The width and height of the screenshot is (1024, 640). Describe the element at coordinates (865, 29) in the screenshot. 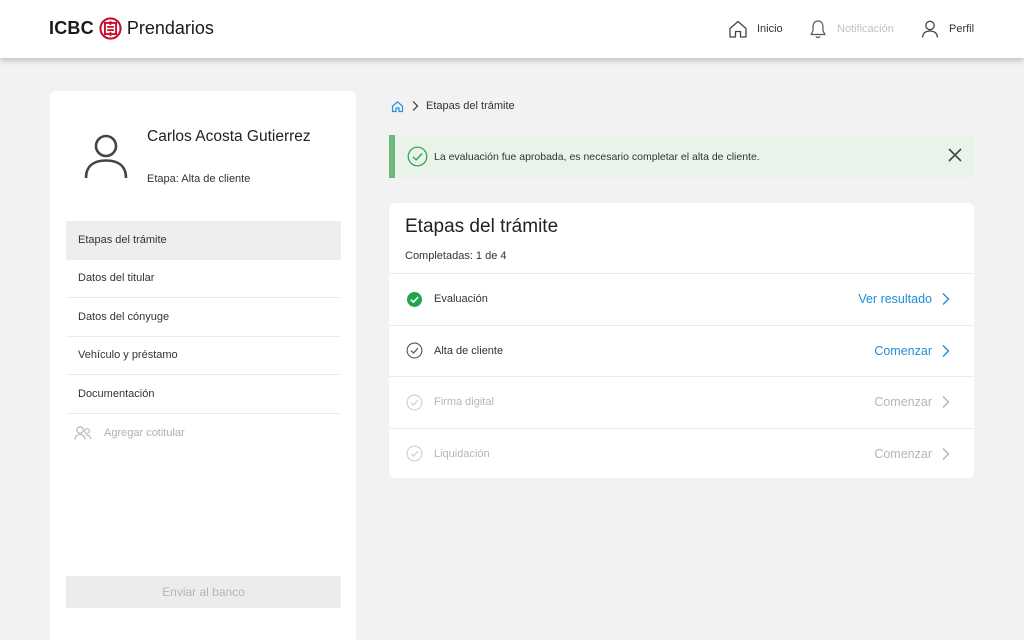

I see `nav-notificacion-label: Notificación` at that location.